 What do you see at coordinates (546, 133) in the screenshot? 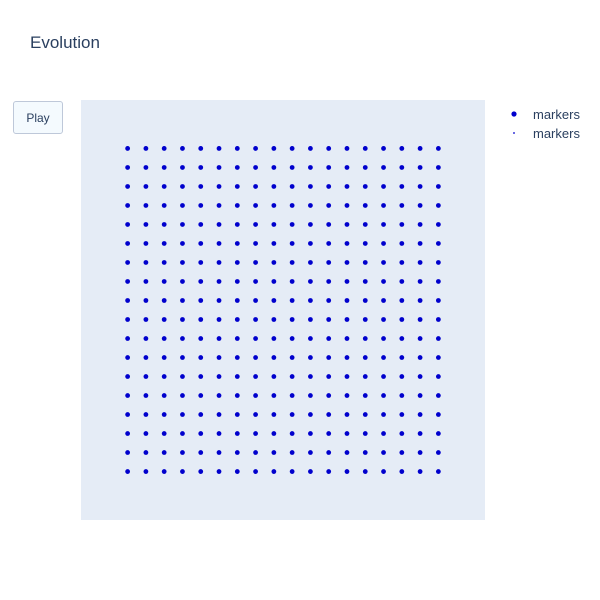
I see `legend-item-2: markers` at bounding box center [546, 133].